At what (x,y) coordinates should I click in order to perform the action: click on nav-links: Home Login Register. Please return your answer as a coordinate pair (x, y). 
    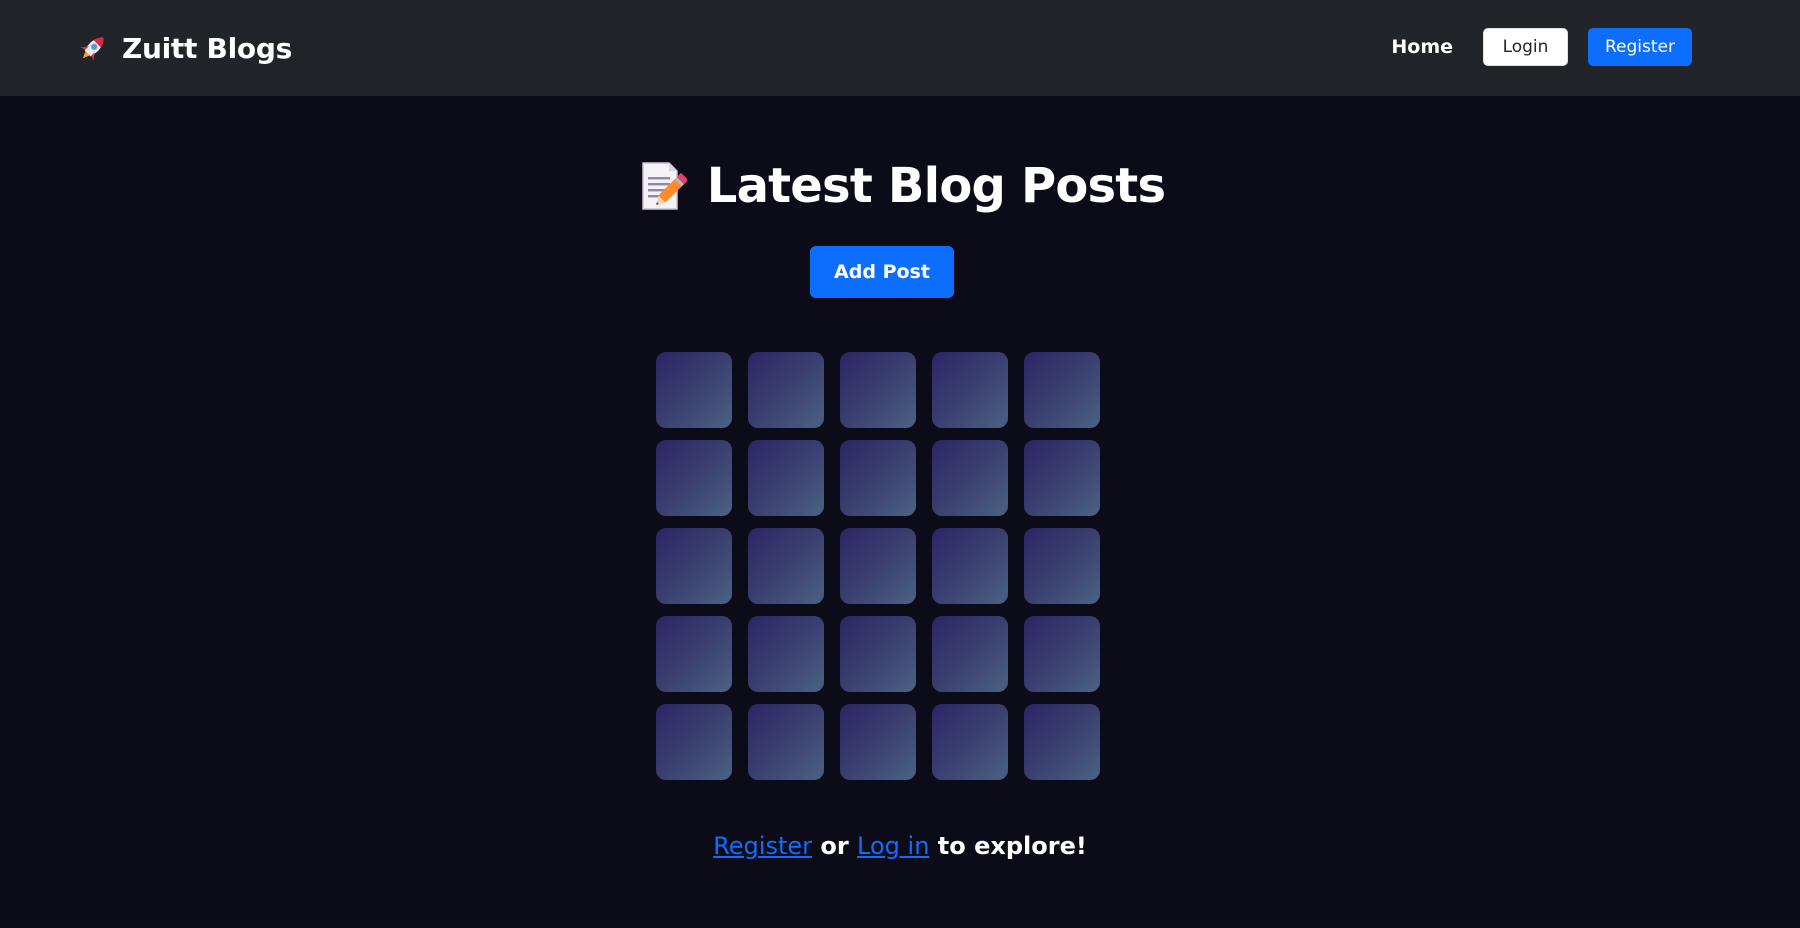
    Looking at the image, I should click on (1541, 47).